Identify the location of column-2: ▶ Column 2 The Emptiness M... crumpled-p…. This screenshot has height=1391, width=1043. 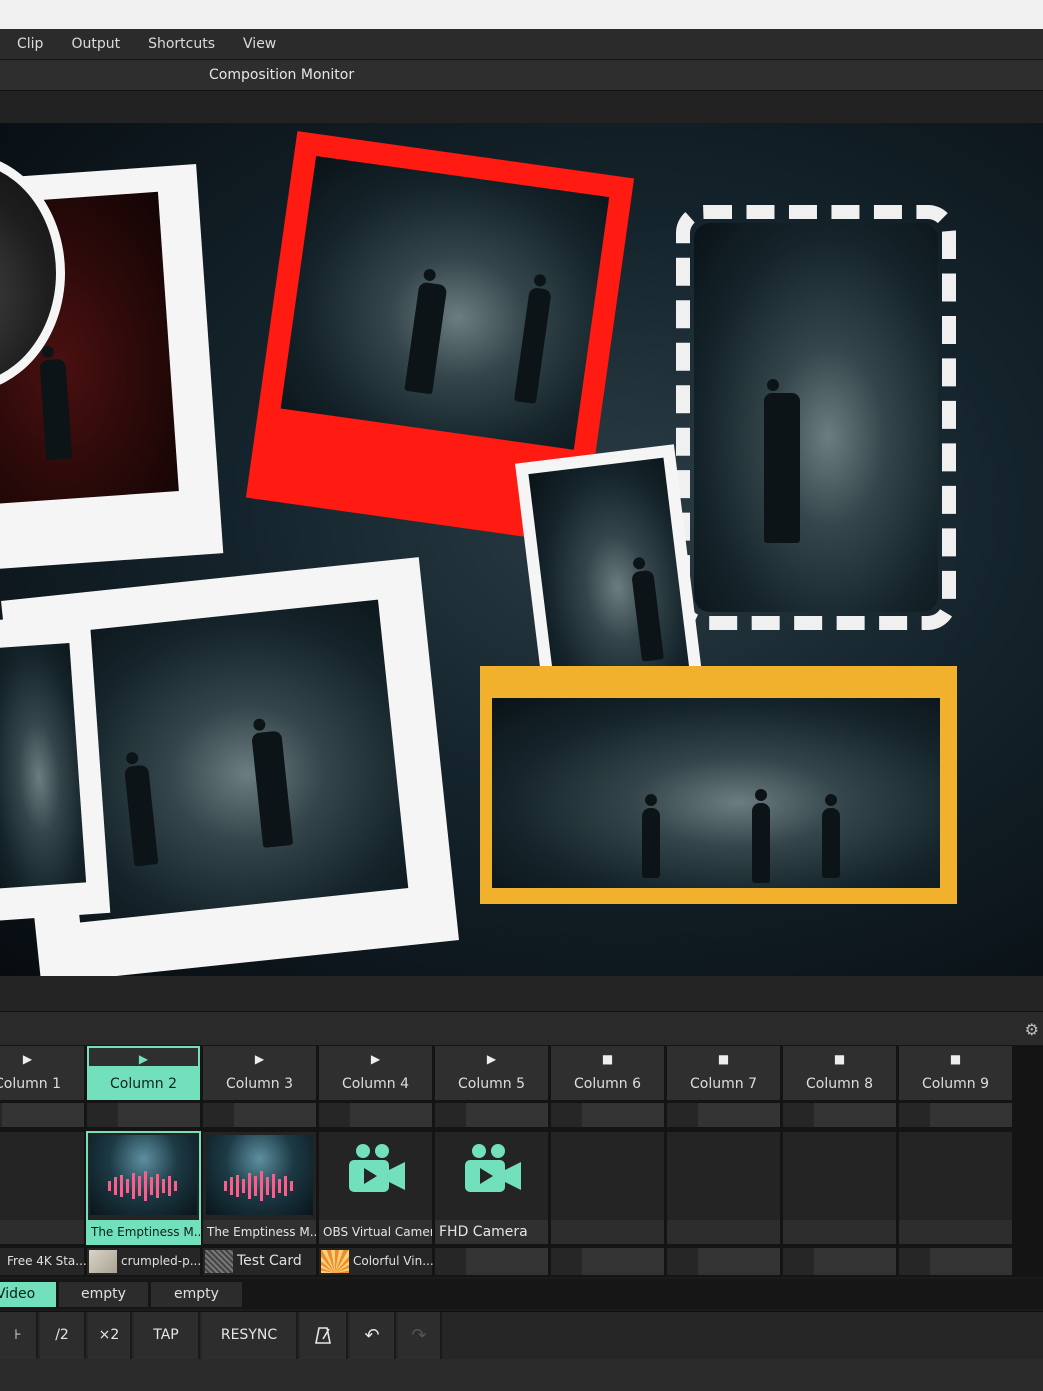
(144, 1161).